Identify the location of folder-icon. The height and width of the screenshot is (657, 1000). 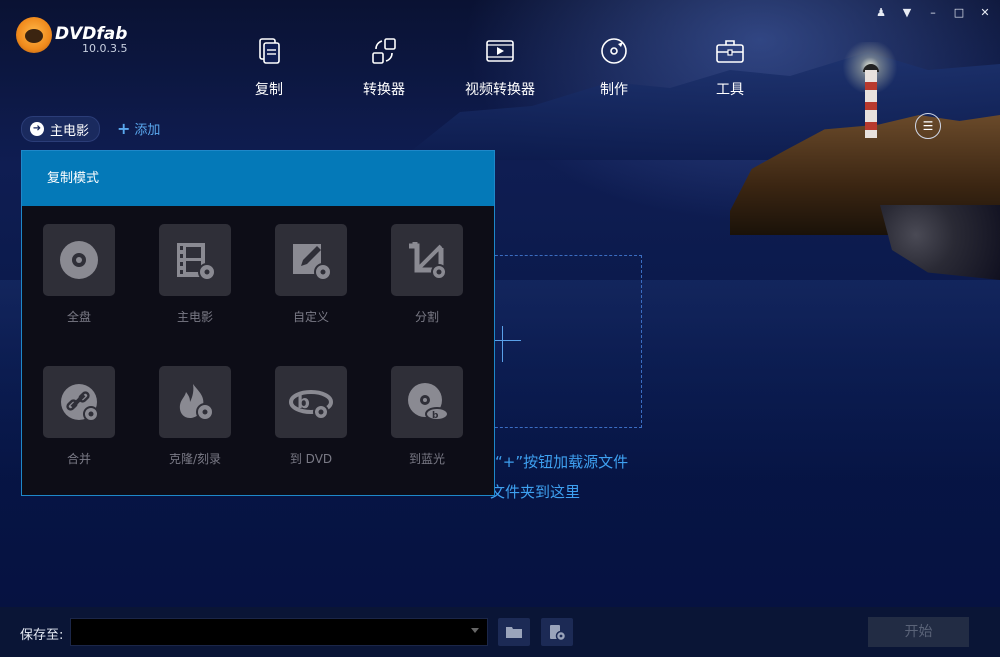
(514, 632).